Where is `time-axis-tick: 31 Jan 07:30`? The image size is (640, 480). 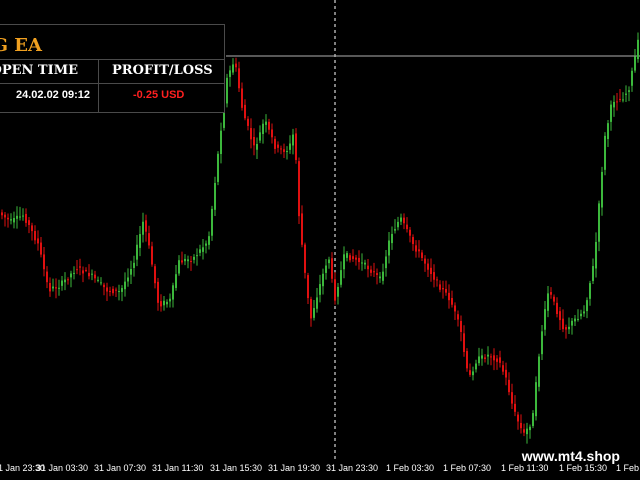
time-axis-tick: 31 Jan 07:30 is located at coordinates (120, 468).